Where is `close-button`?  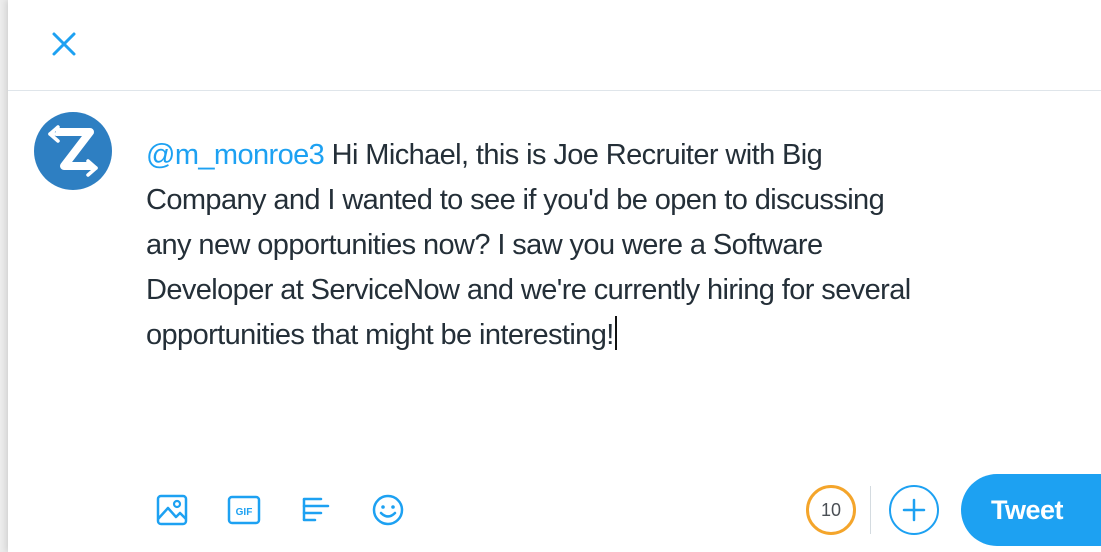
close-button is located at coordinates (64, 44).